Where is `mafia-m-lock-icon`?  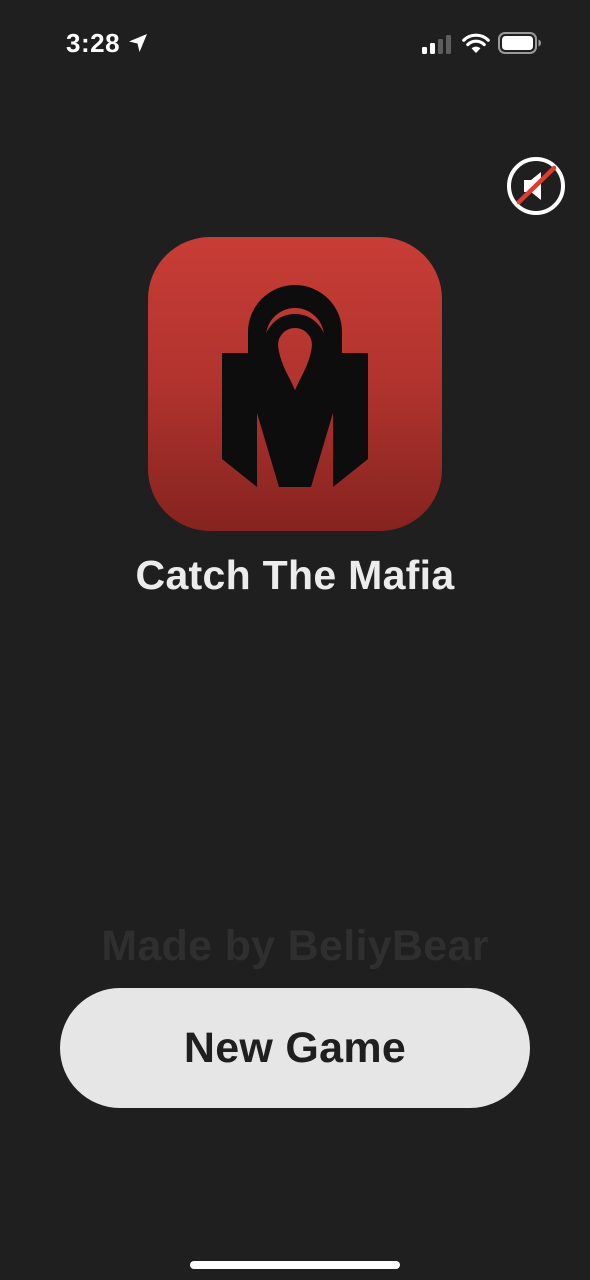
mafia-m-lock-icon is located at coordinates (295, 386).